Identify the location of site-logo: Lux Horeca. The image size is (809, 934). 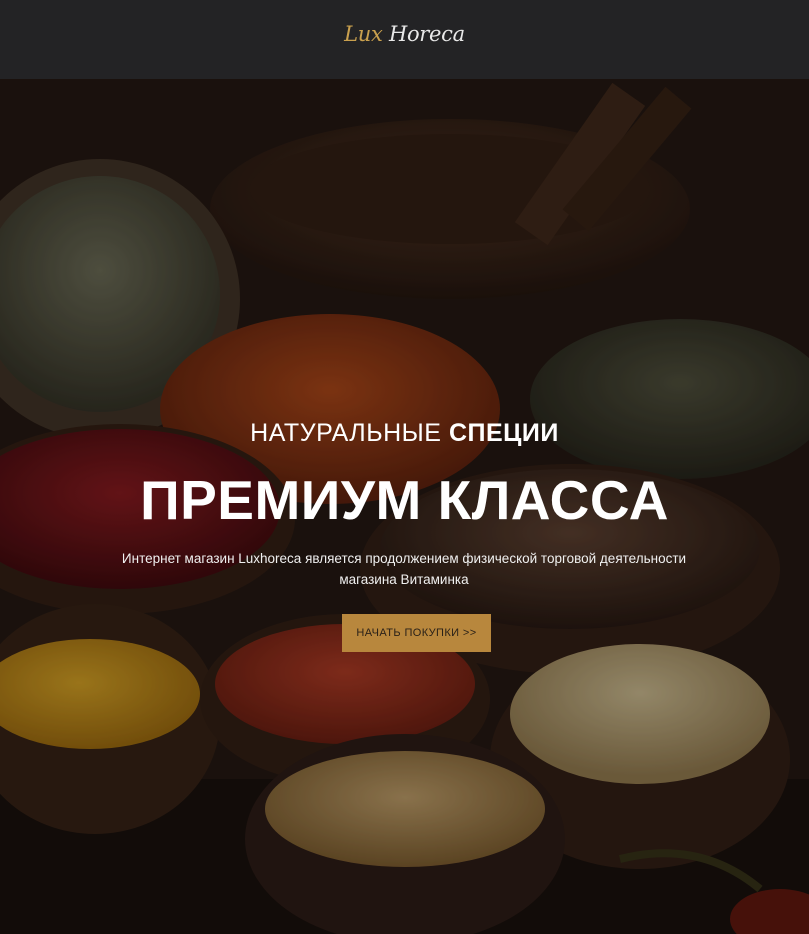
(404, 34).